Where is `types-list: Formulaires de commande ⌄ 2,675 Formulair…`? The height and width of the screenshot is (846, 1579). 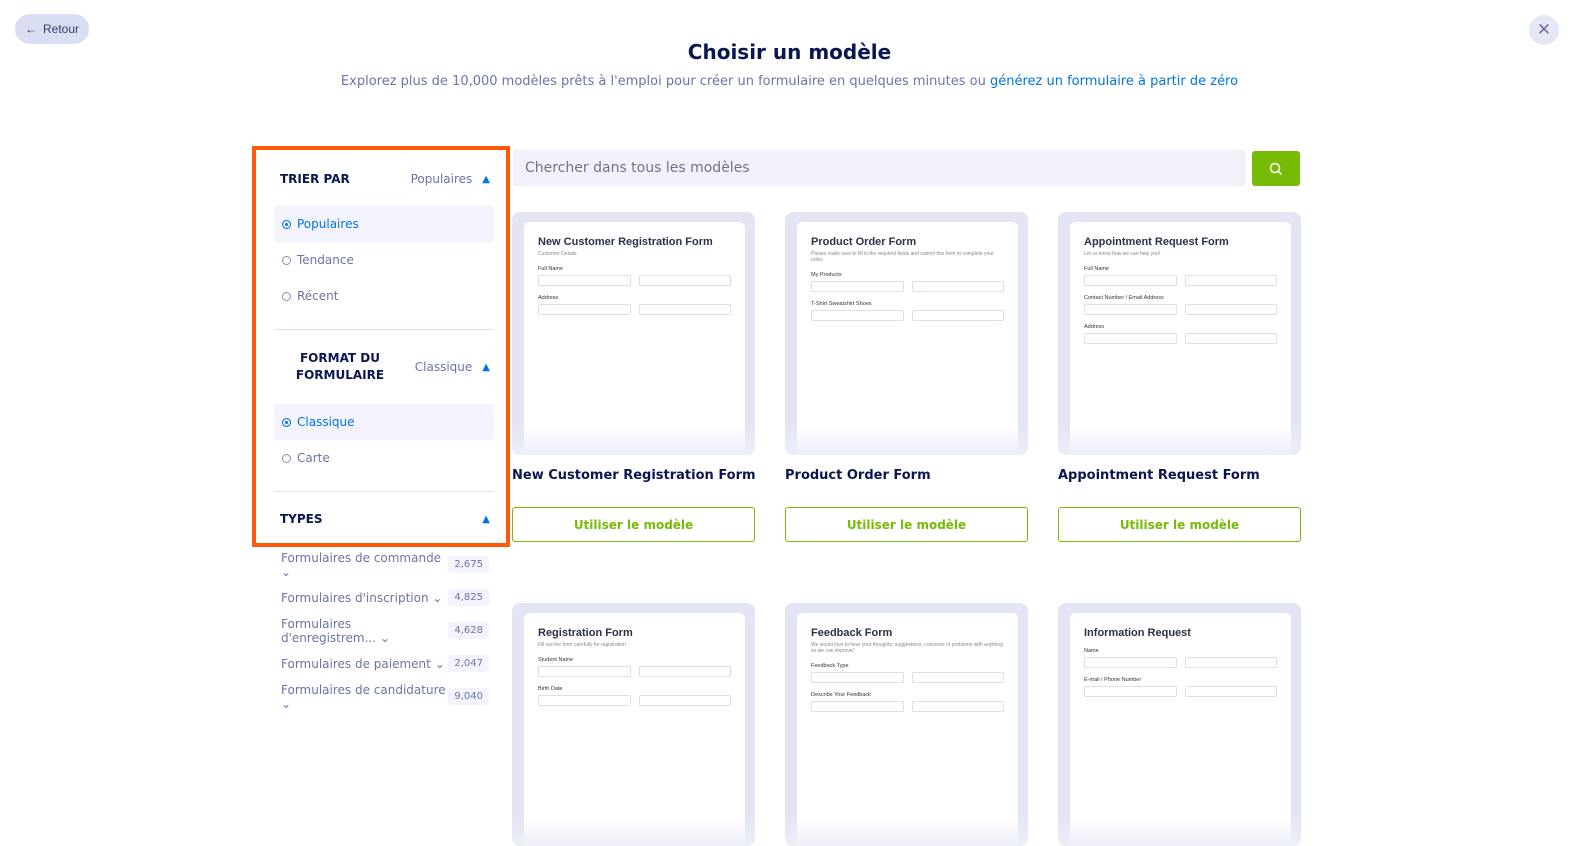
types-list: Formulaires de commande ⌄ 2,675 Formulair… is located at coordinates (385, 630).